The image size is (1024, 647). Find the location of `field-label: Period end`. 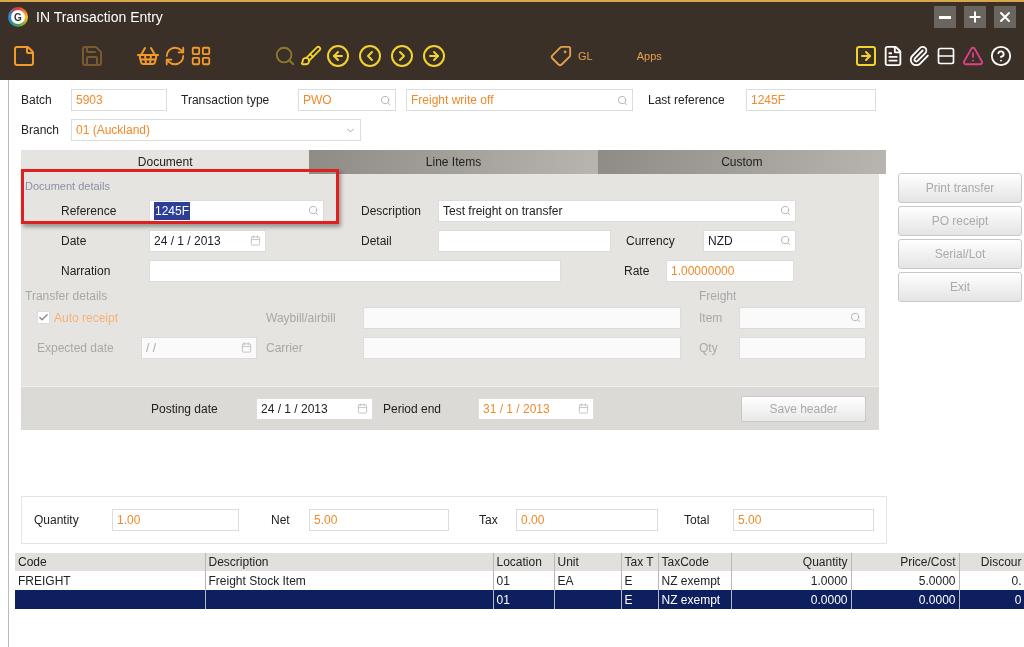

field-label: Period end is located at coordinates (413, 409).